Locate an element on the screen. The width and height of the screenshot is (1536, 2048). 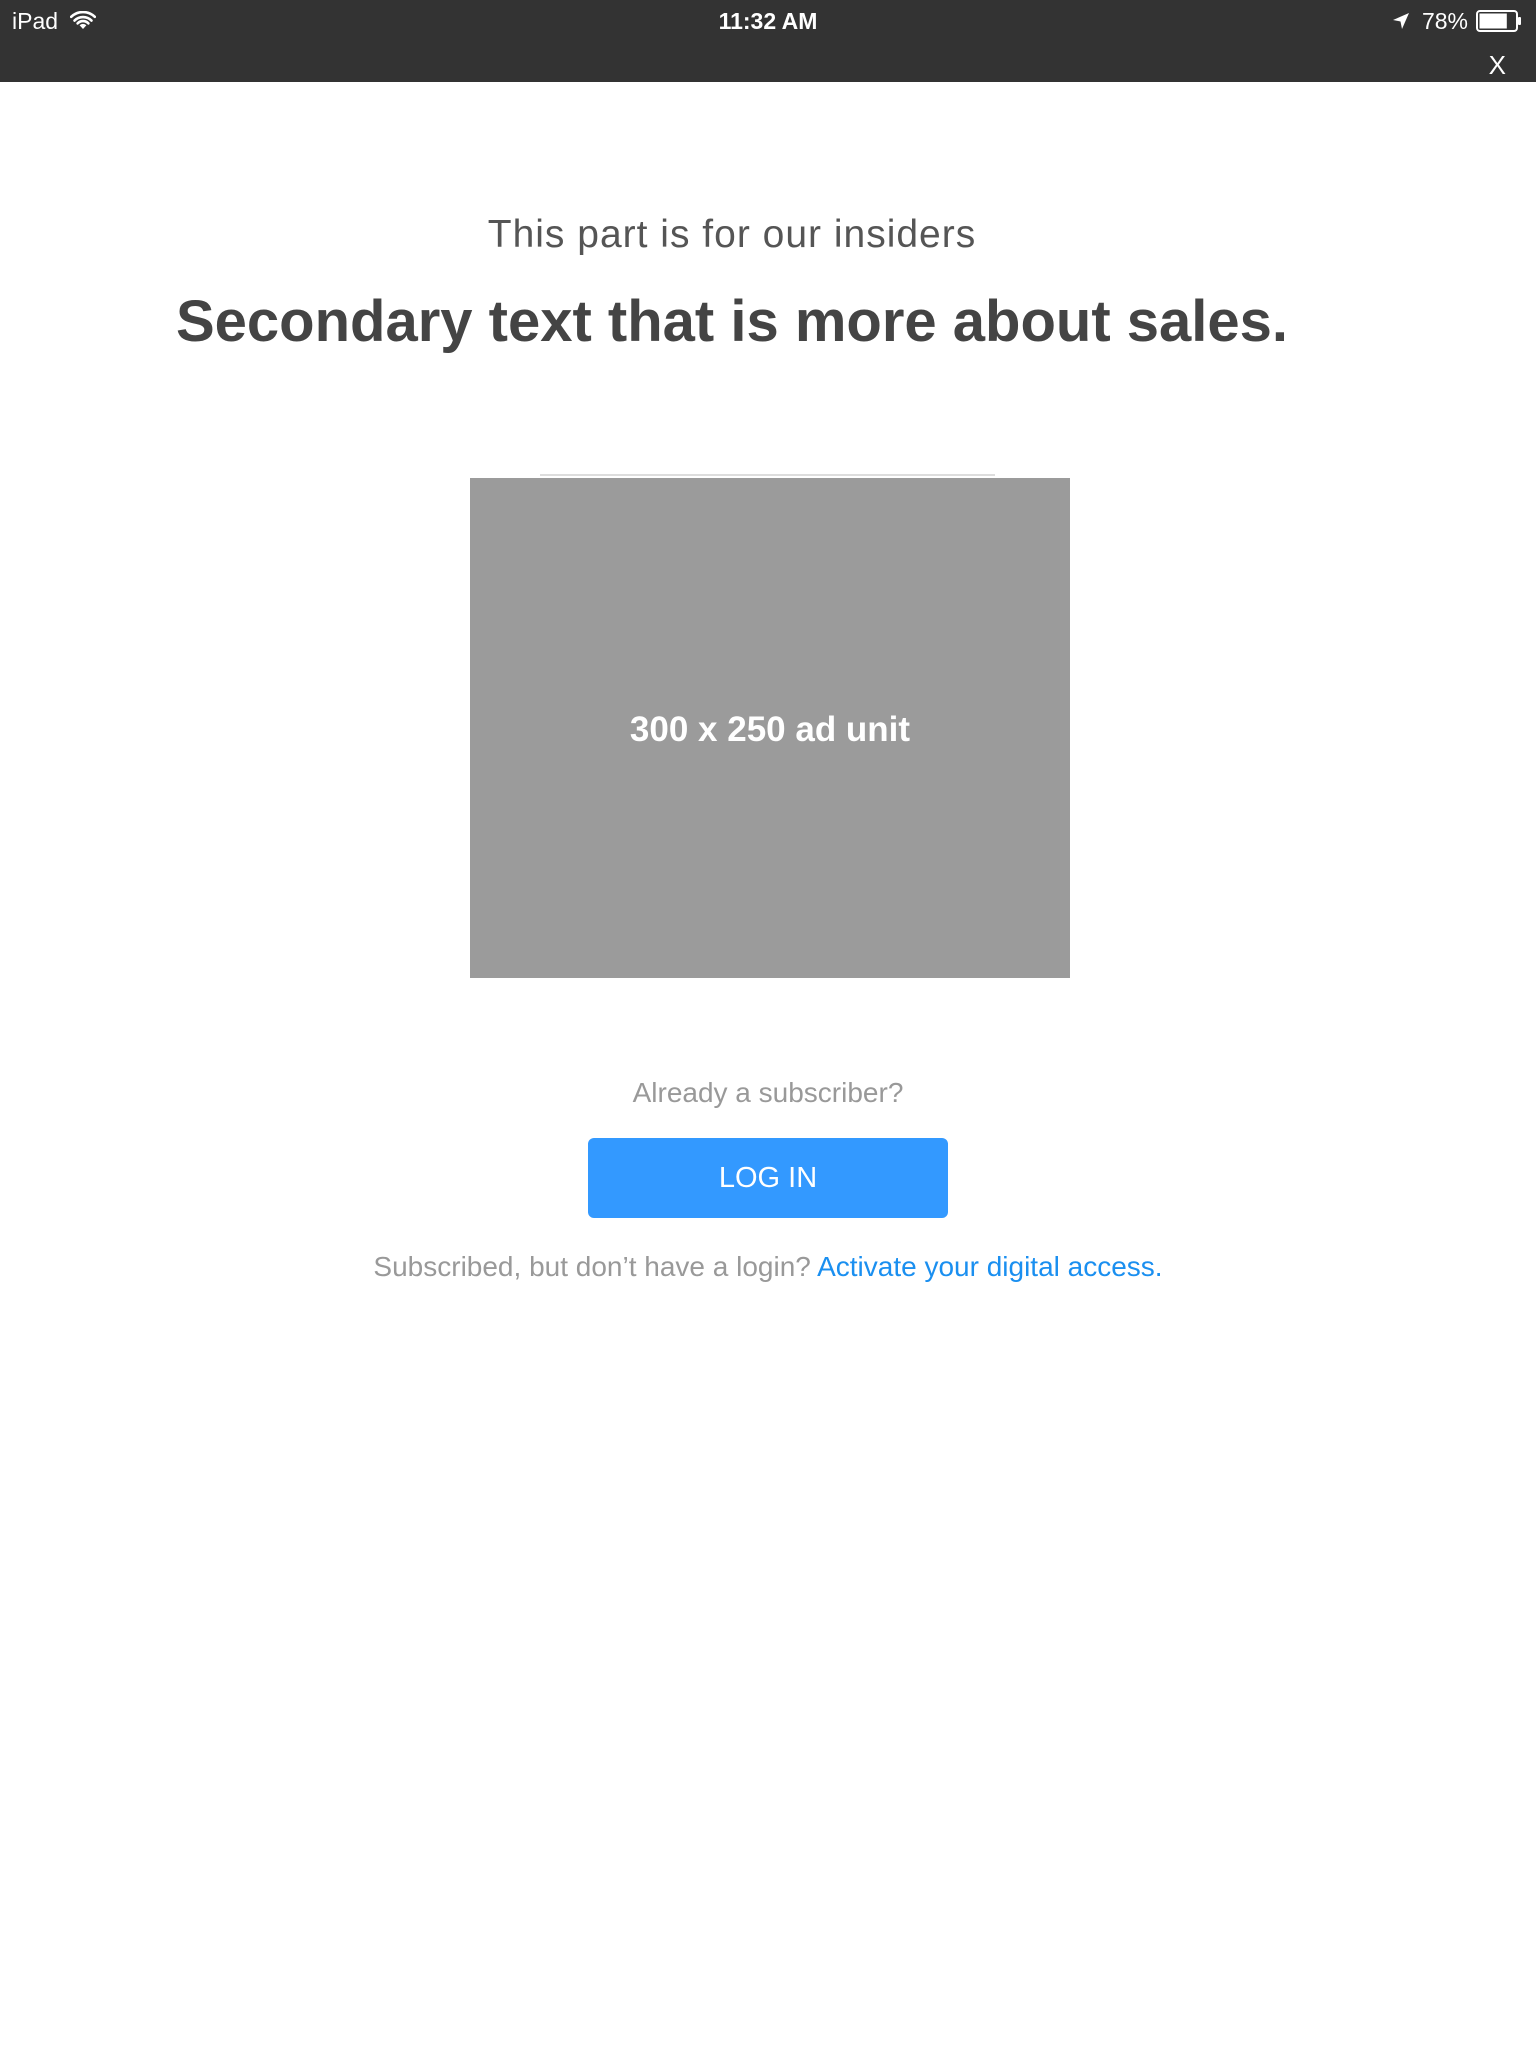
ad-unit: 300 x 250 ad unit is located at coordinates (770, 728).